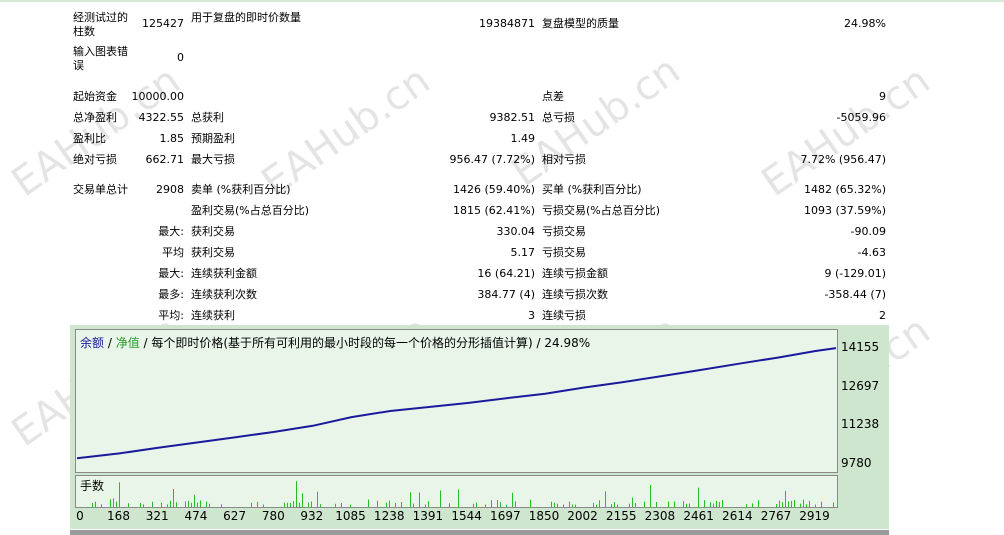 Image resolution: width=1004 pixels, height=535 pixels. Describe the element at coordinates (463, 494) in the screenshot. I see `volume-chart-svg` at that location.